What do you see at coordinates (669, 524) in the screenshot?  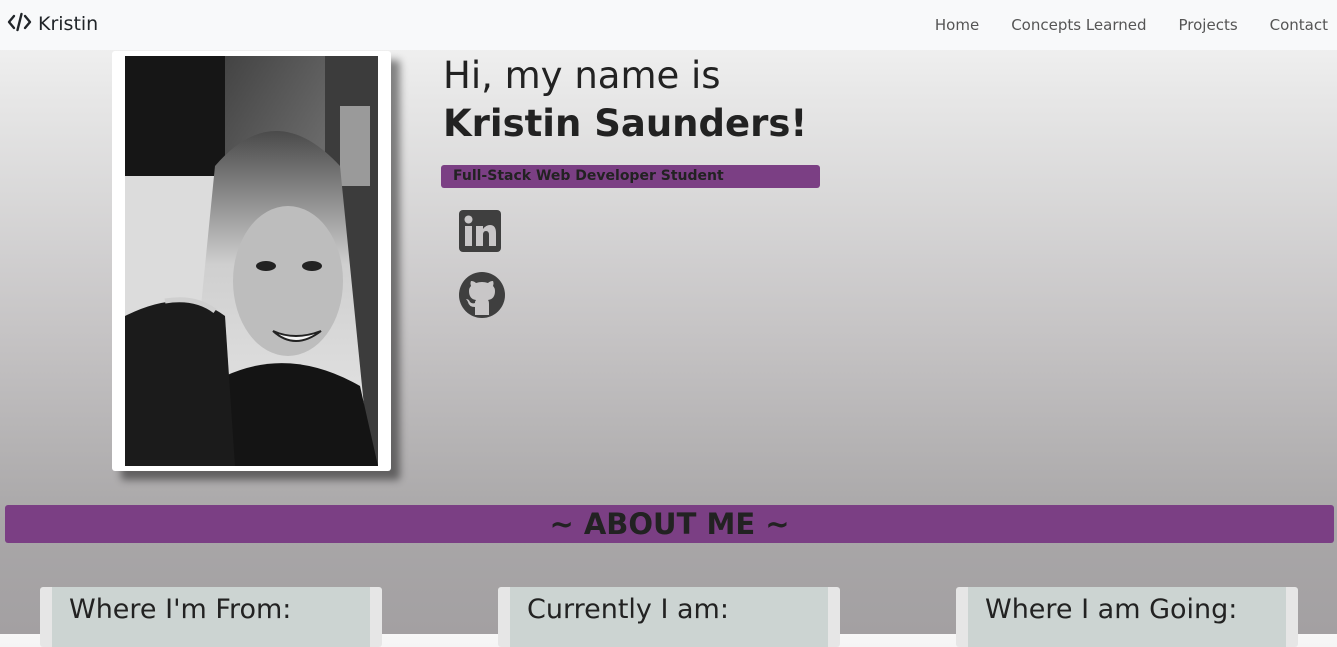 I see `about-me-banner: ~ ABOUT ME ~` at bounding box center [669, 524].